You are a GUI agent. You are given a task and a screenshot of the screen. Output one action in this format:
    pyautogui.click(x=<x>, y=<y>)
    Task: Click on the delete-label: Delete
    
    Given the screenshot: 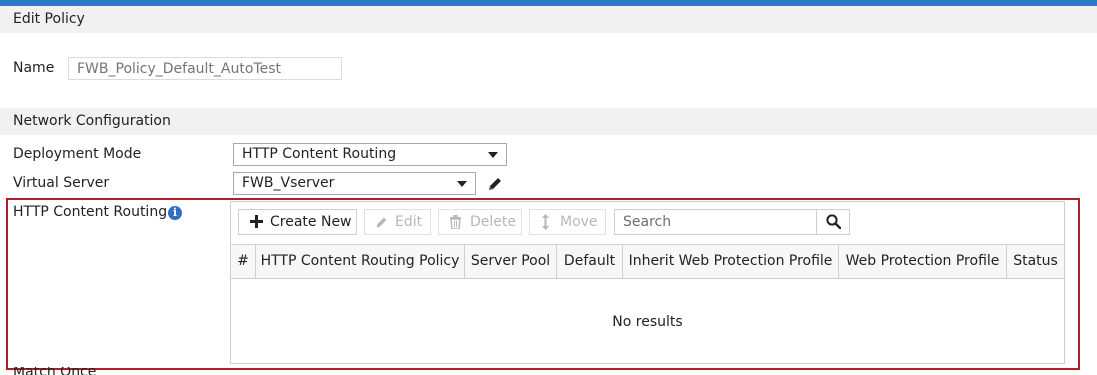 What is the action you would take?
    pyautogui.click(x=493, y=222)
    